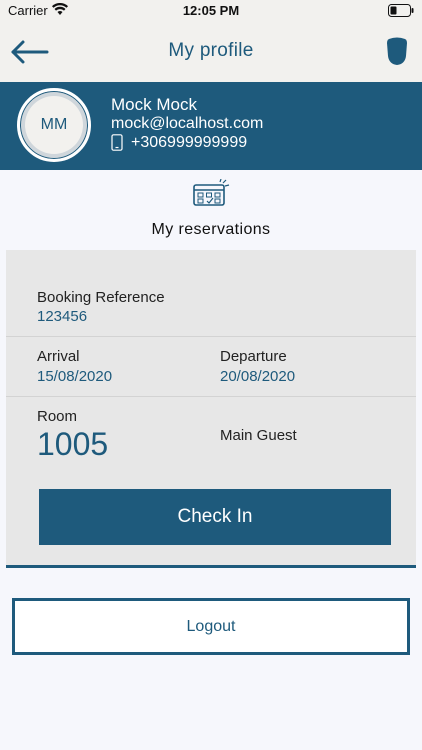  Describe the element at coordinates (73, 444) in the screenshot. I see `room-number: 1005` at that location.